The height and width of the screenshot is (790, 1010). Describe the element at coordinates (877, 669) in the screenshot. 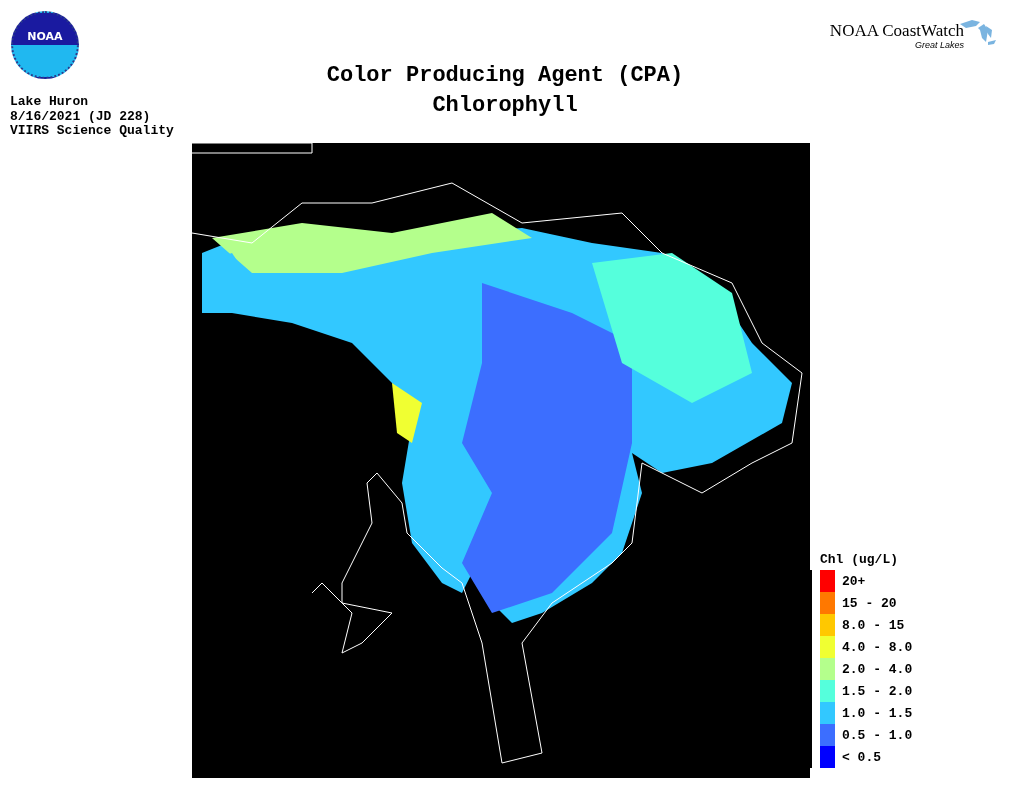

I see `legend-label: 2.0 - 4.0` at that location.